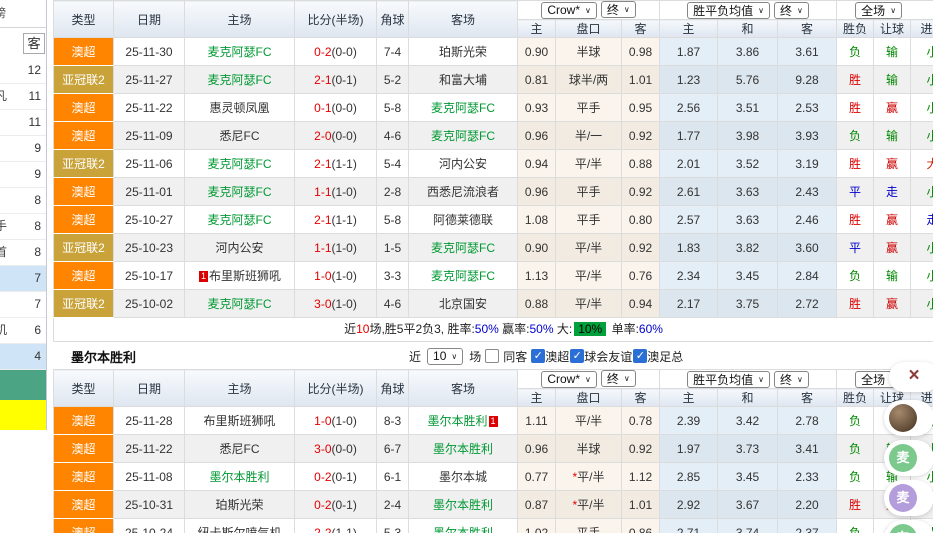  What do you see at coordinates (588, 529) in the screenshot?
I see `handicap: 平手` at bounding box center [588, 529].